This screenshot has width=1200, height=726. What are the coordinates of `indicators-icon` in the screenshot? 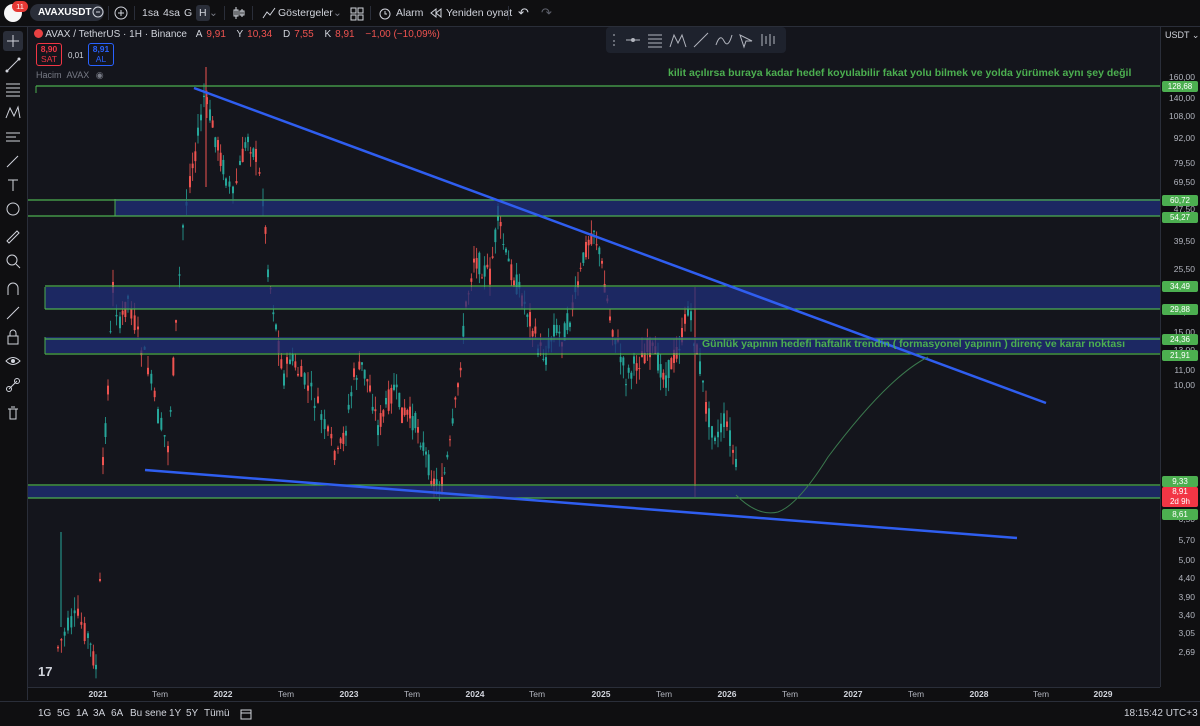 It's located at (269, 13).